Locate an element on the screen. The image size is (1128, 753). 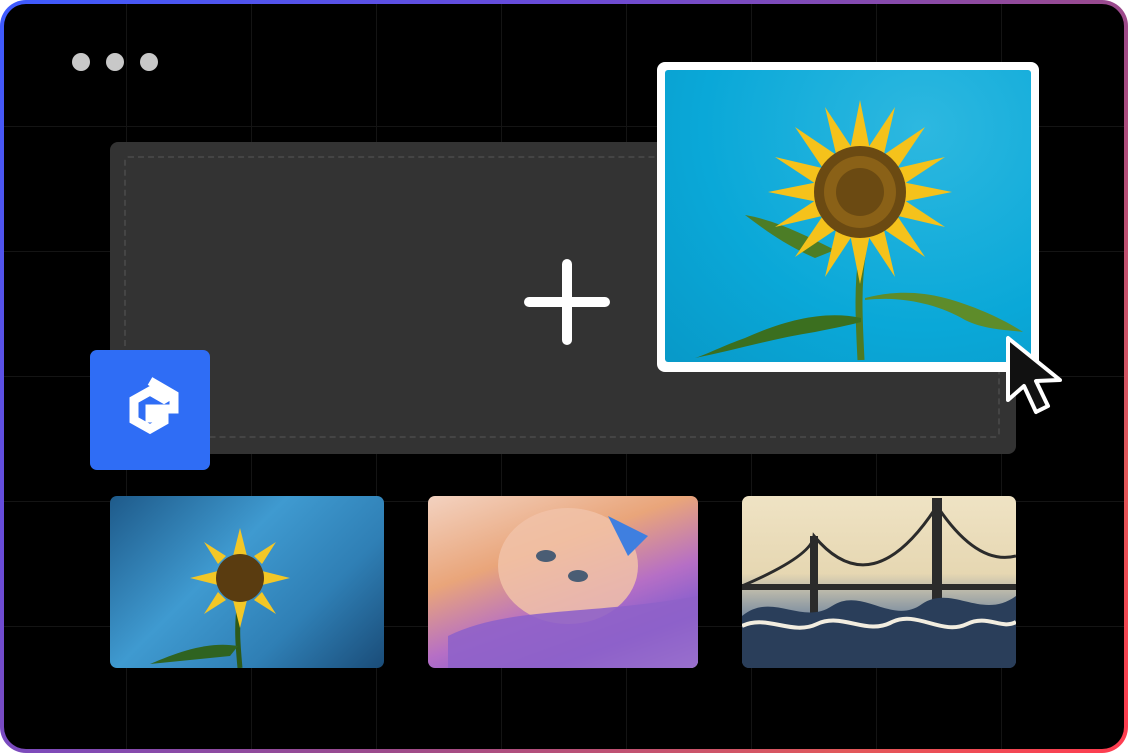
window-controls is located at coordinates (115, 62).